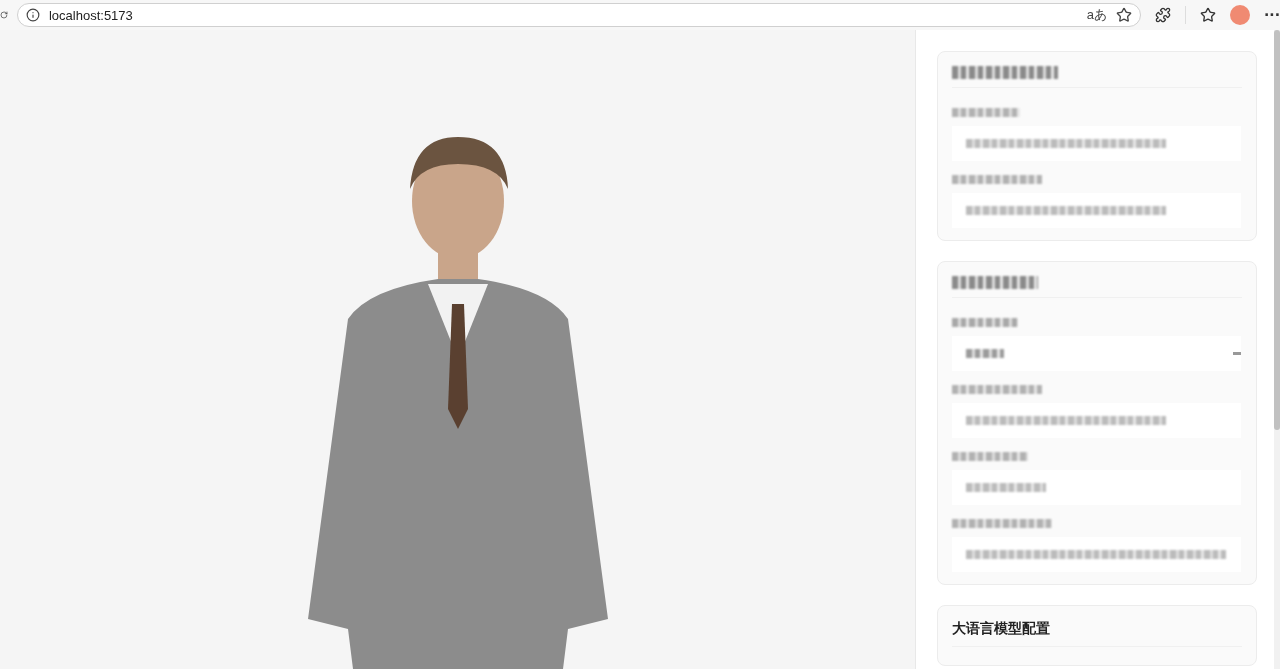  I want to click on redacted-value-drawing, so click(985, 353).